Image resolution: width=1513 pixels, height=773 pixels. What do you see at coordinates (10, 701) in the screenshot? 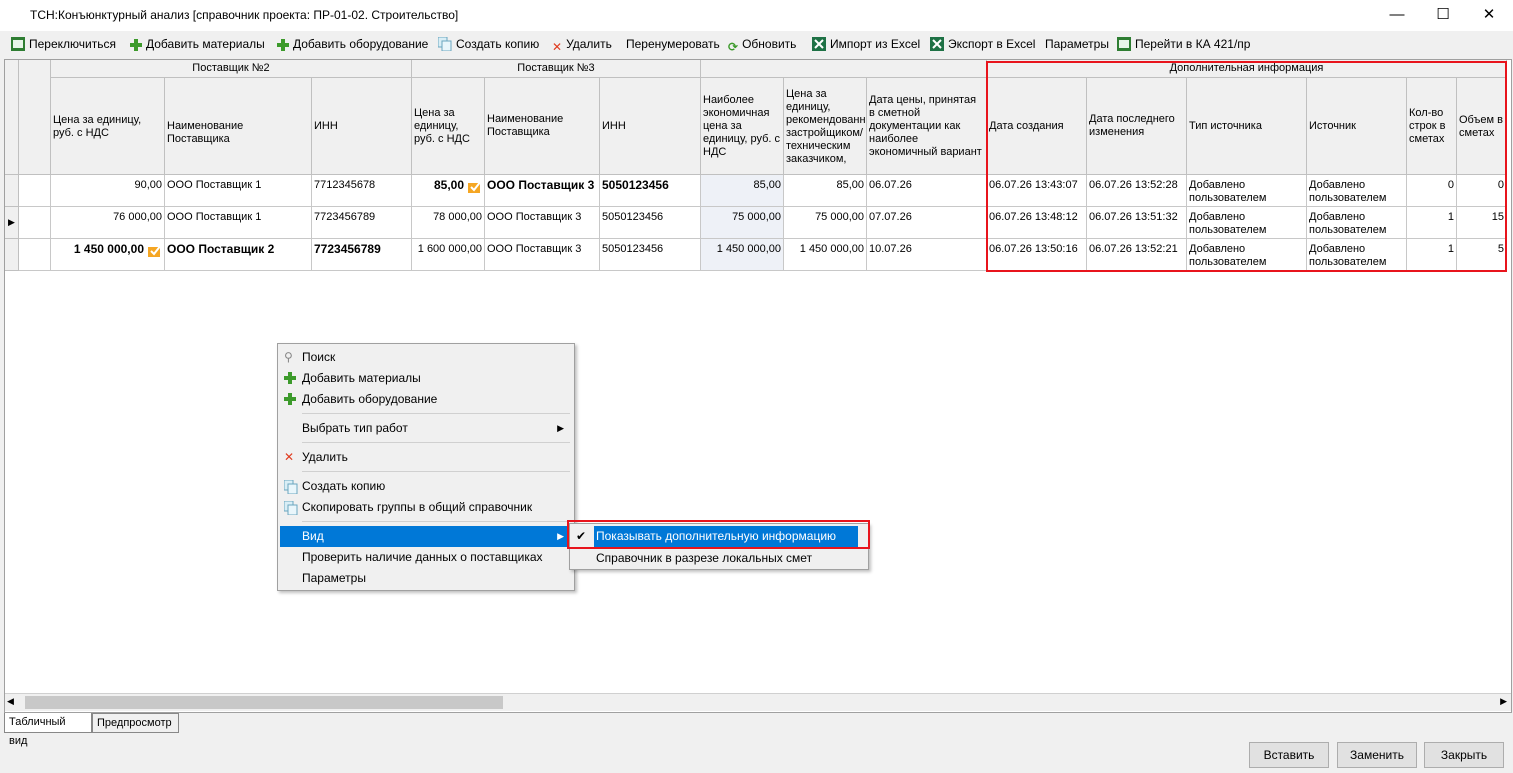
I see `scroll-left-icon: ◀` at bounding box center [10, 701].